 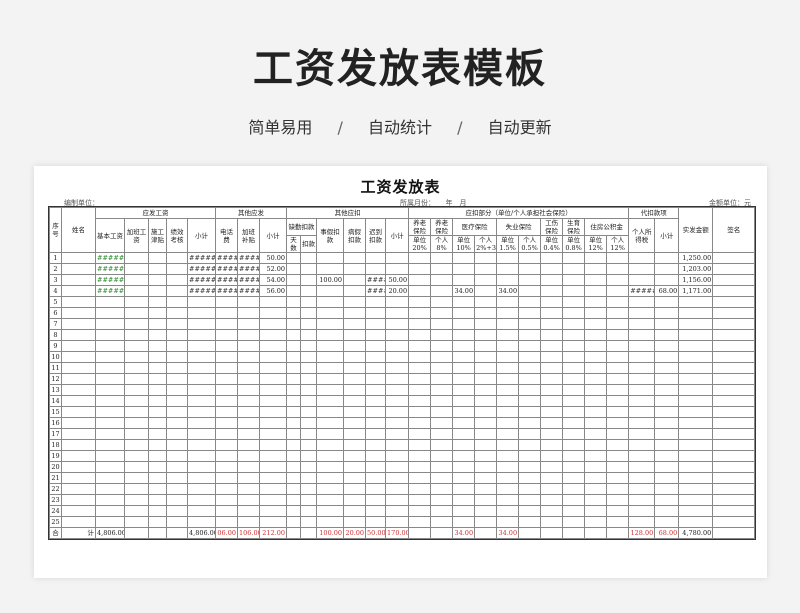 I want to click on signature, so click(x=734, y=280).